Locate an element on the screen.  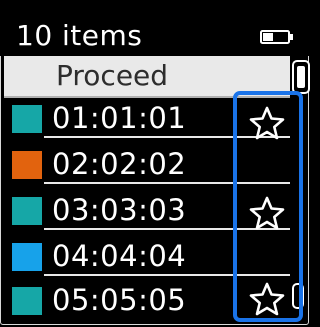
battery-icon is located at coordinates (276, 37).